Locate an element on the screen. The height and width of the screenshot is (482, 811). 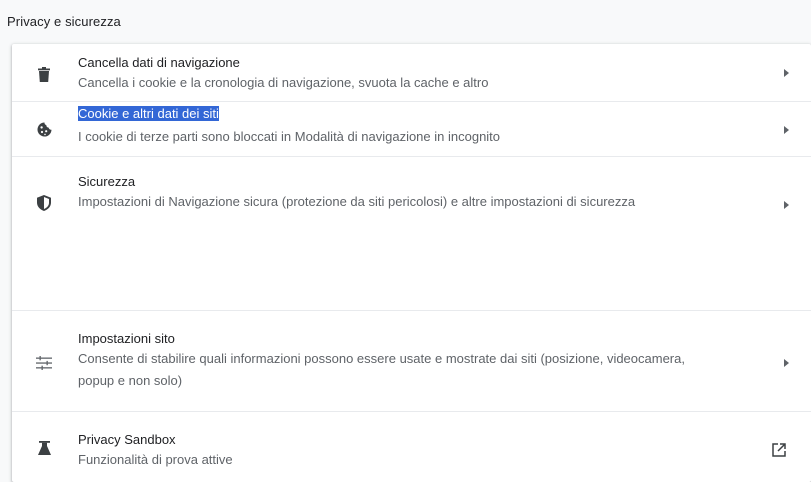
section-title: Privacy e sicurezza is located at coordinates (64, 21).